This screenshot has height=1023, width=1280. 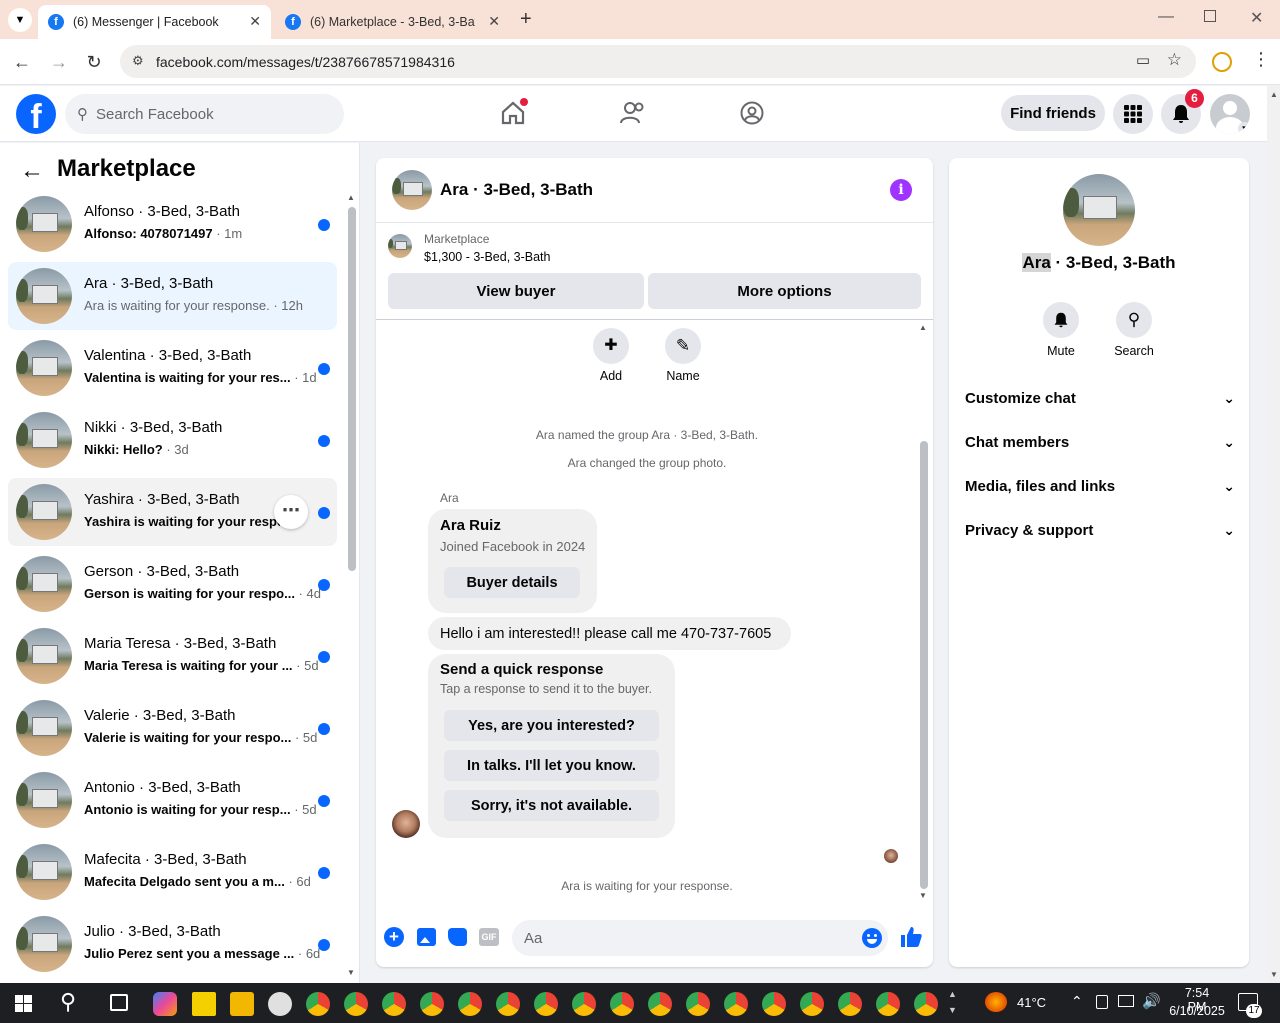 I want to click on gif-icon: GIF, so click(x=489, y=937).